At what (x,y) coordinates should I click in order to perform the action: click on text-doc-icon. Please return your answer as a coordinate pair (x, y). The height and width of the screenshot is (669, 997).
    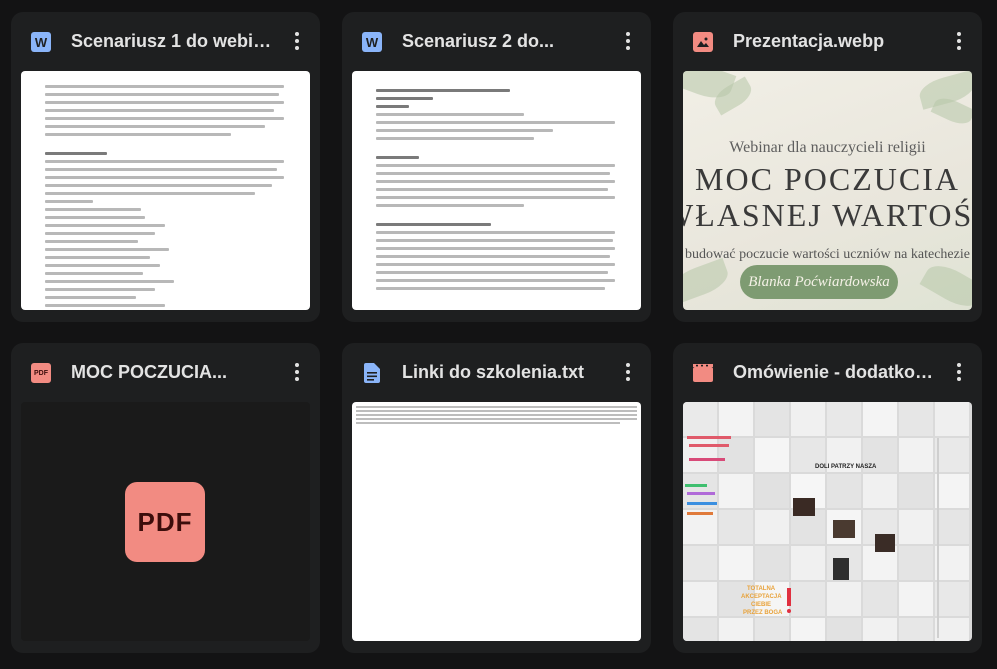
    Looking at the image, I should click on (372, 373).